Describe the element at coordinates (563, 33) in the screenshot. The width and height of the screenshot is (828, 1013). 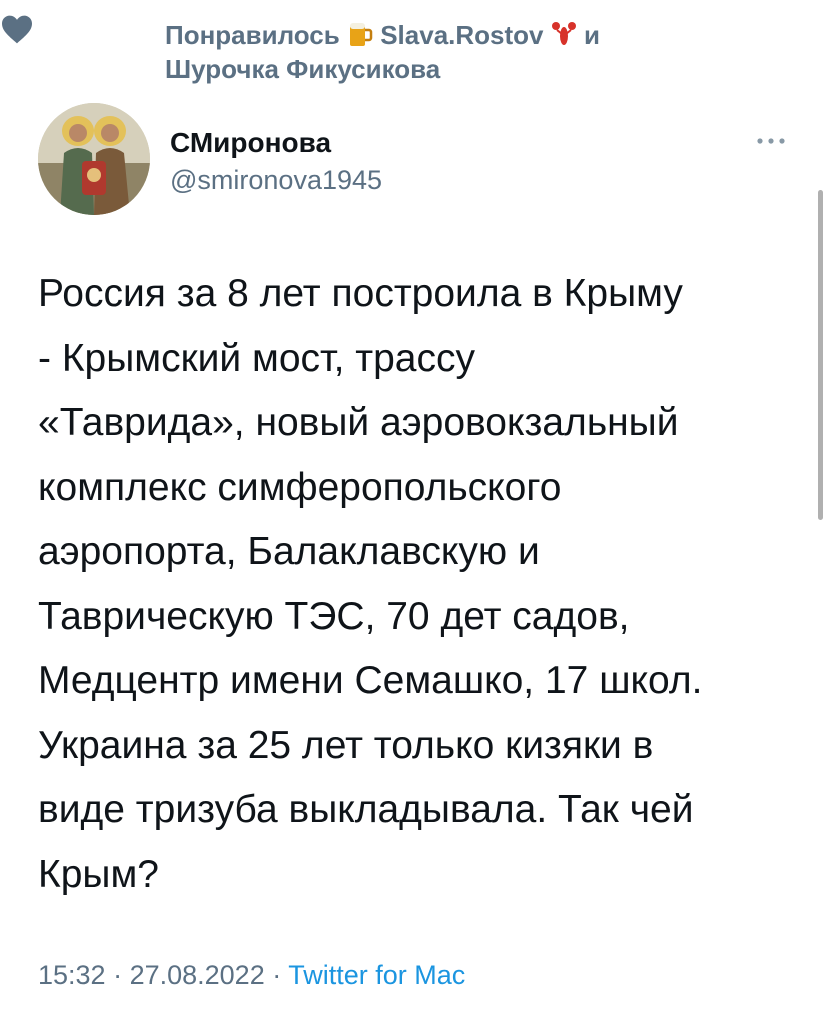
I see `lobster-icon` at that location.